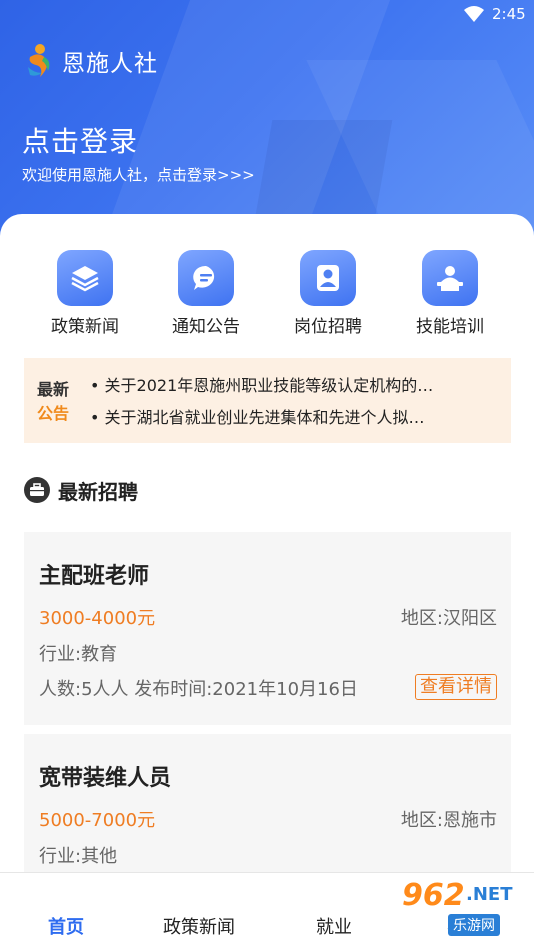  I want to click on status-bar: 2:45, so click(267, 15).